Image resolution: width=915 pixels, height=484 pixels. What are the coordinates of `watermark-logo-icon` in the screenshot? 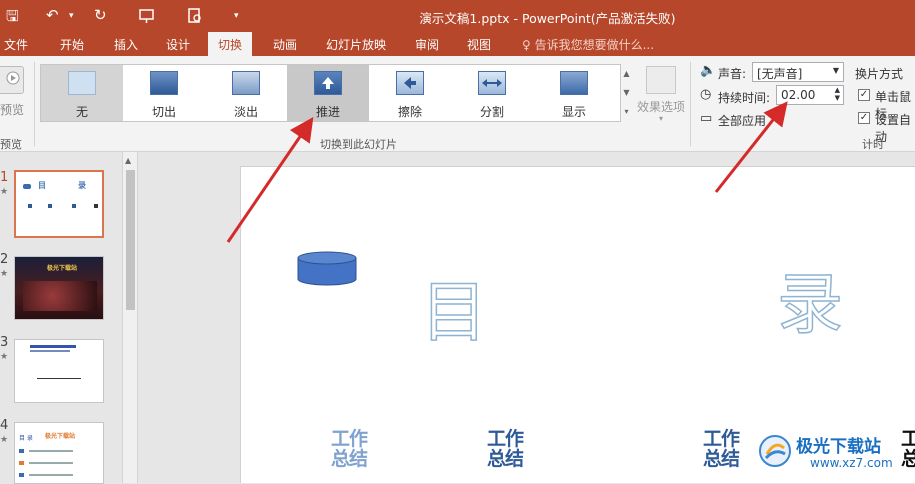 It's located at (775, 451).